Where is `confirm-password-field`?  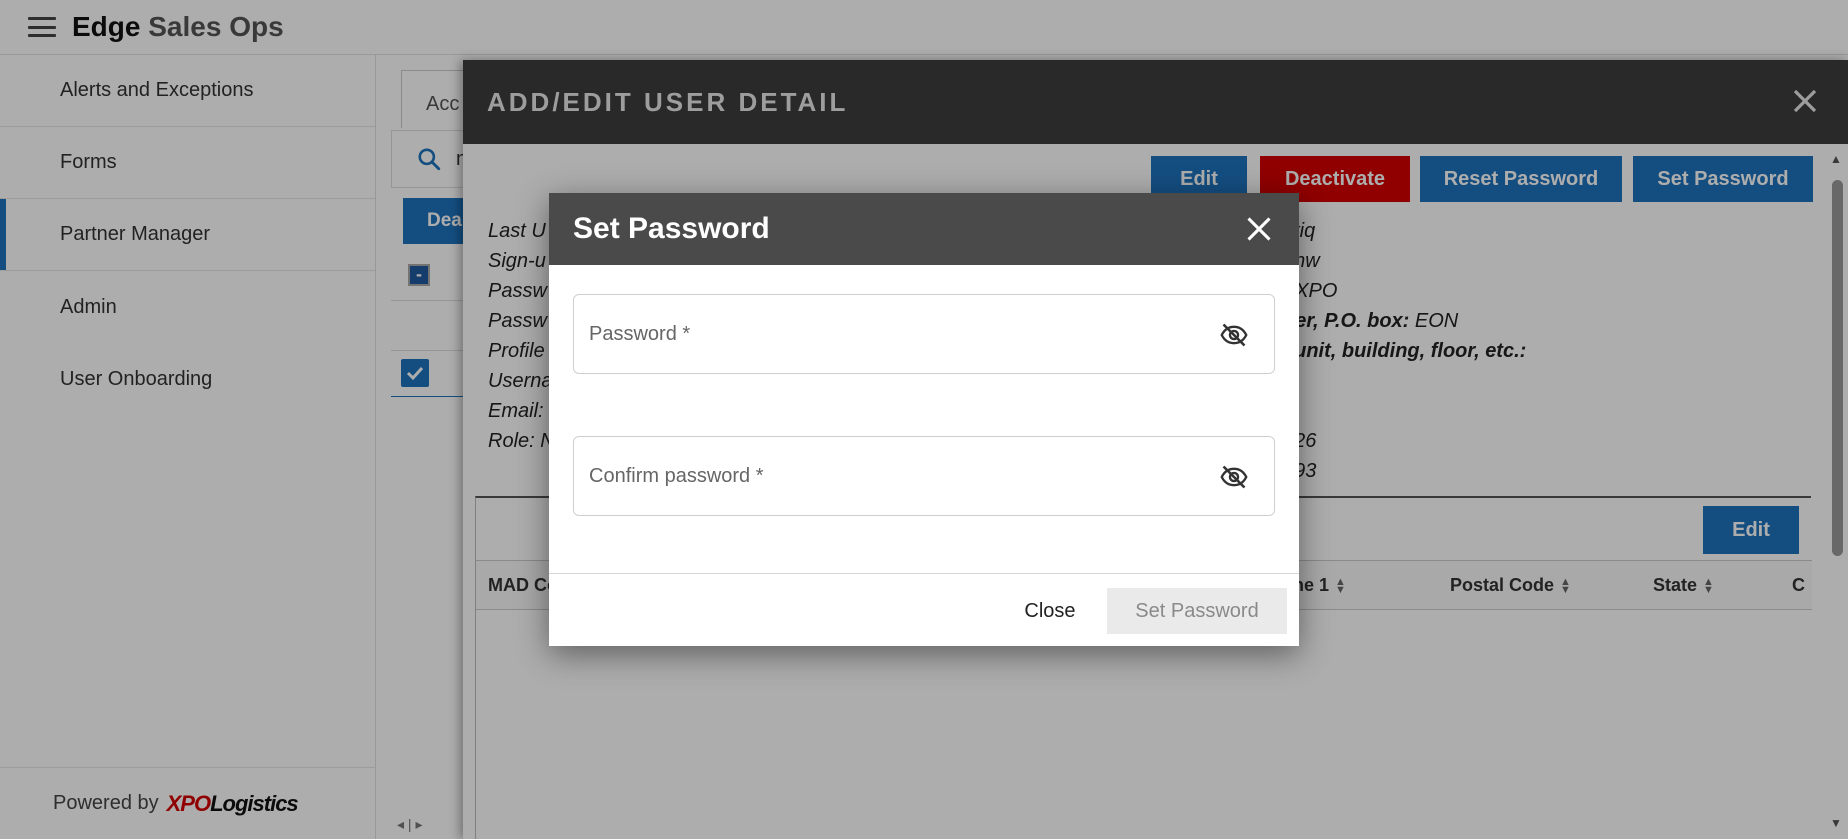
confirm-password-field is located at coordinates (924, 476).